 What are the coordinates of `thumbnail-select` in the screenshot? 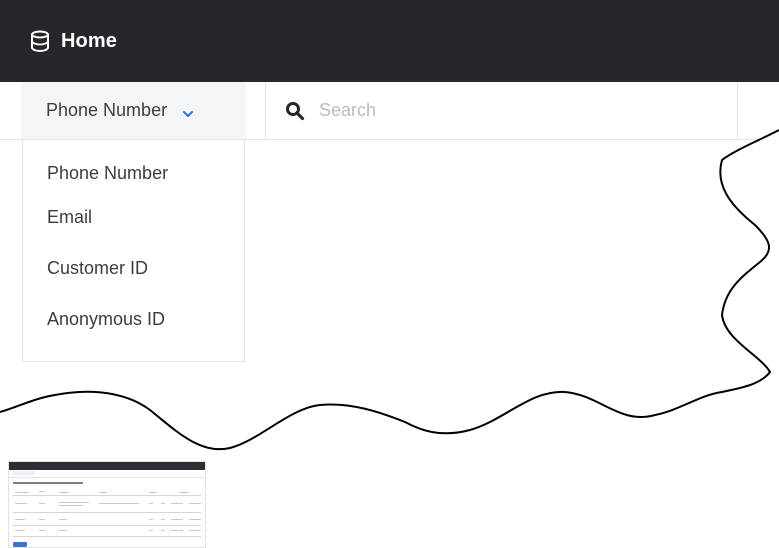 It's located at (24, 473).